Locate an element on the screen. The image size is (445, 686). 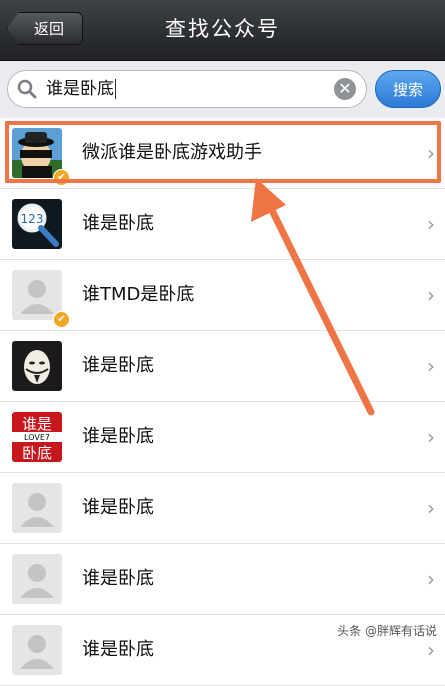
search-query: 谁是卧底 is located at coordinates (80, 89).